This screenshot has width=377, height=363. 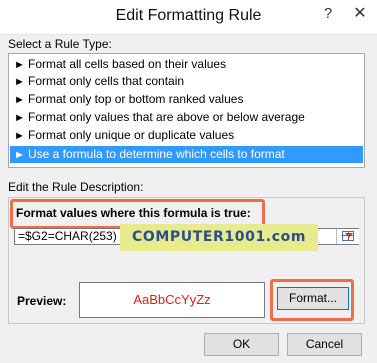 I want to click on rule-type-label: Select a Rule Type:, so click(x=60, y=44).